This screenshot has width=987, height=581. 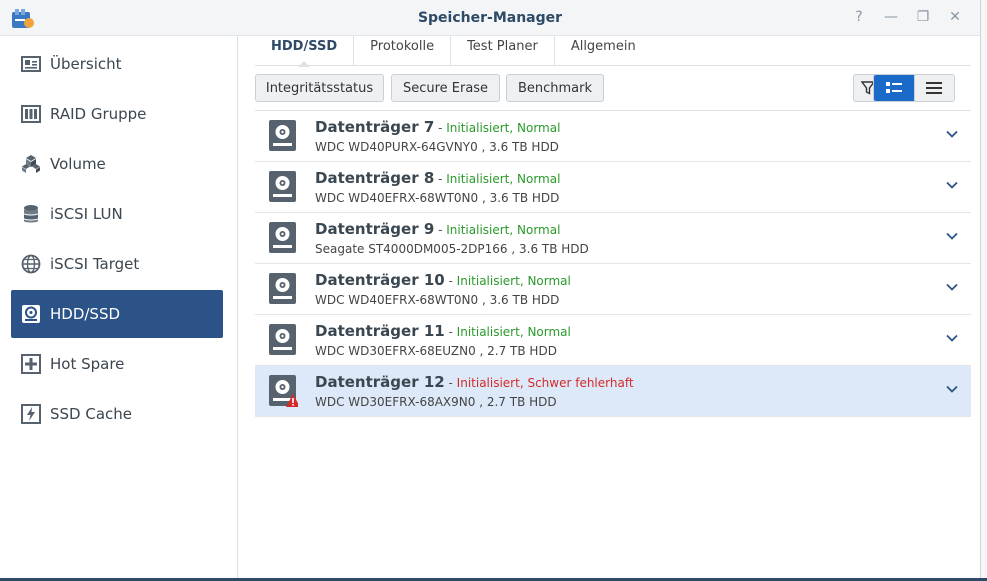 What do you see at coordinates (983, 290) in the screenshot?
I see `window-edge` at bounding box center [983, 290].